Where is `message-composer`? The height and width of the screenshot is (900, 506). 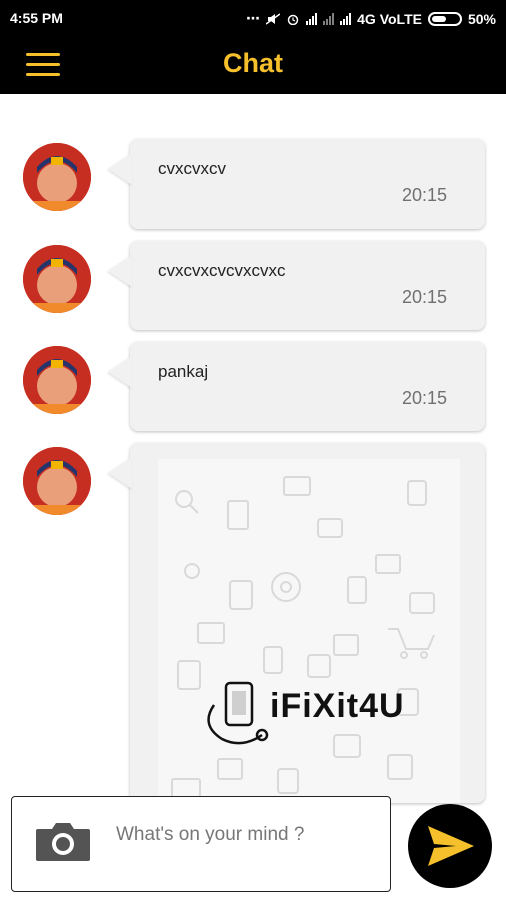 message-composer is located at coordinates (201, 844).